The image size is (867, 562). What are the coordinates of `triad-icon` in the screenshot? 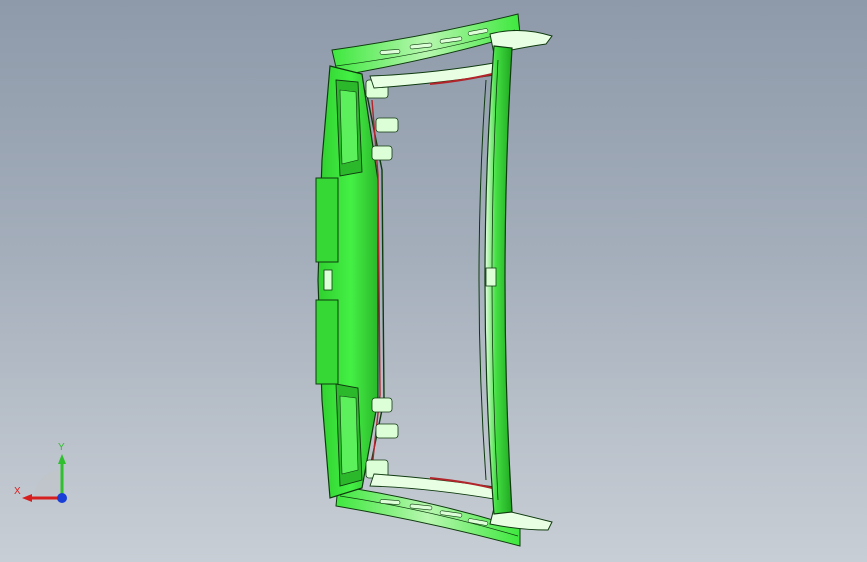 It's located at (44, 478).